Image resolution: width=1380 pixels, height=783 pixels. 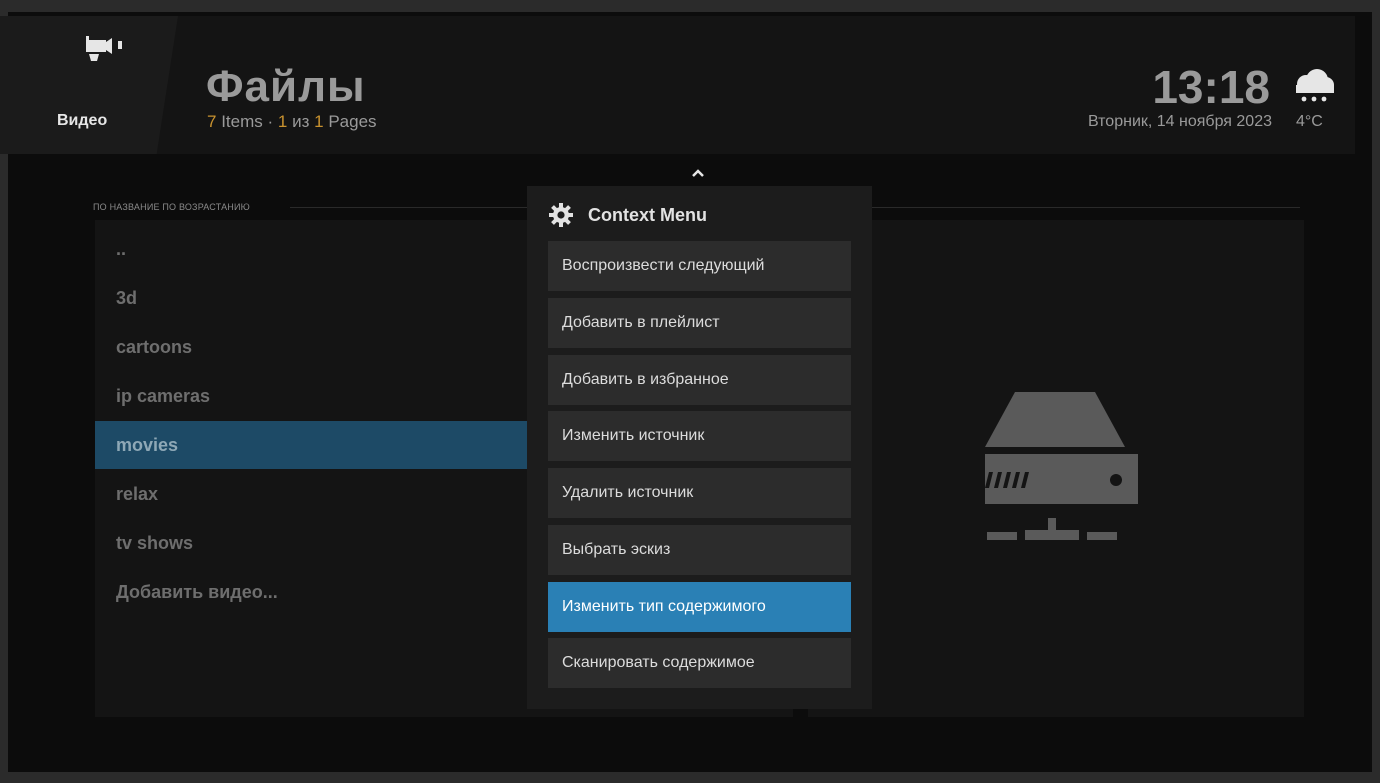 What do you see at coordinates (699, 550) in the screenshot?
I see `menu-item-choose-thumbnail: Выбрать эскиз` at bounding box center [699, 550].